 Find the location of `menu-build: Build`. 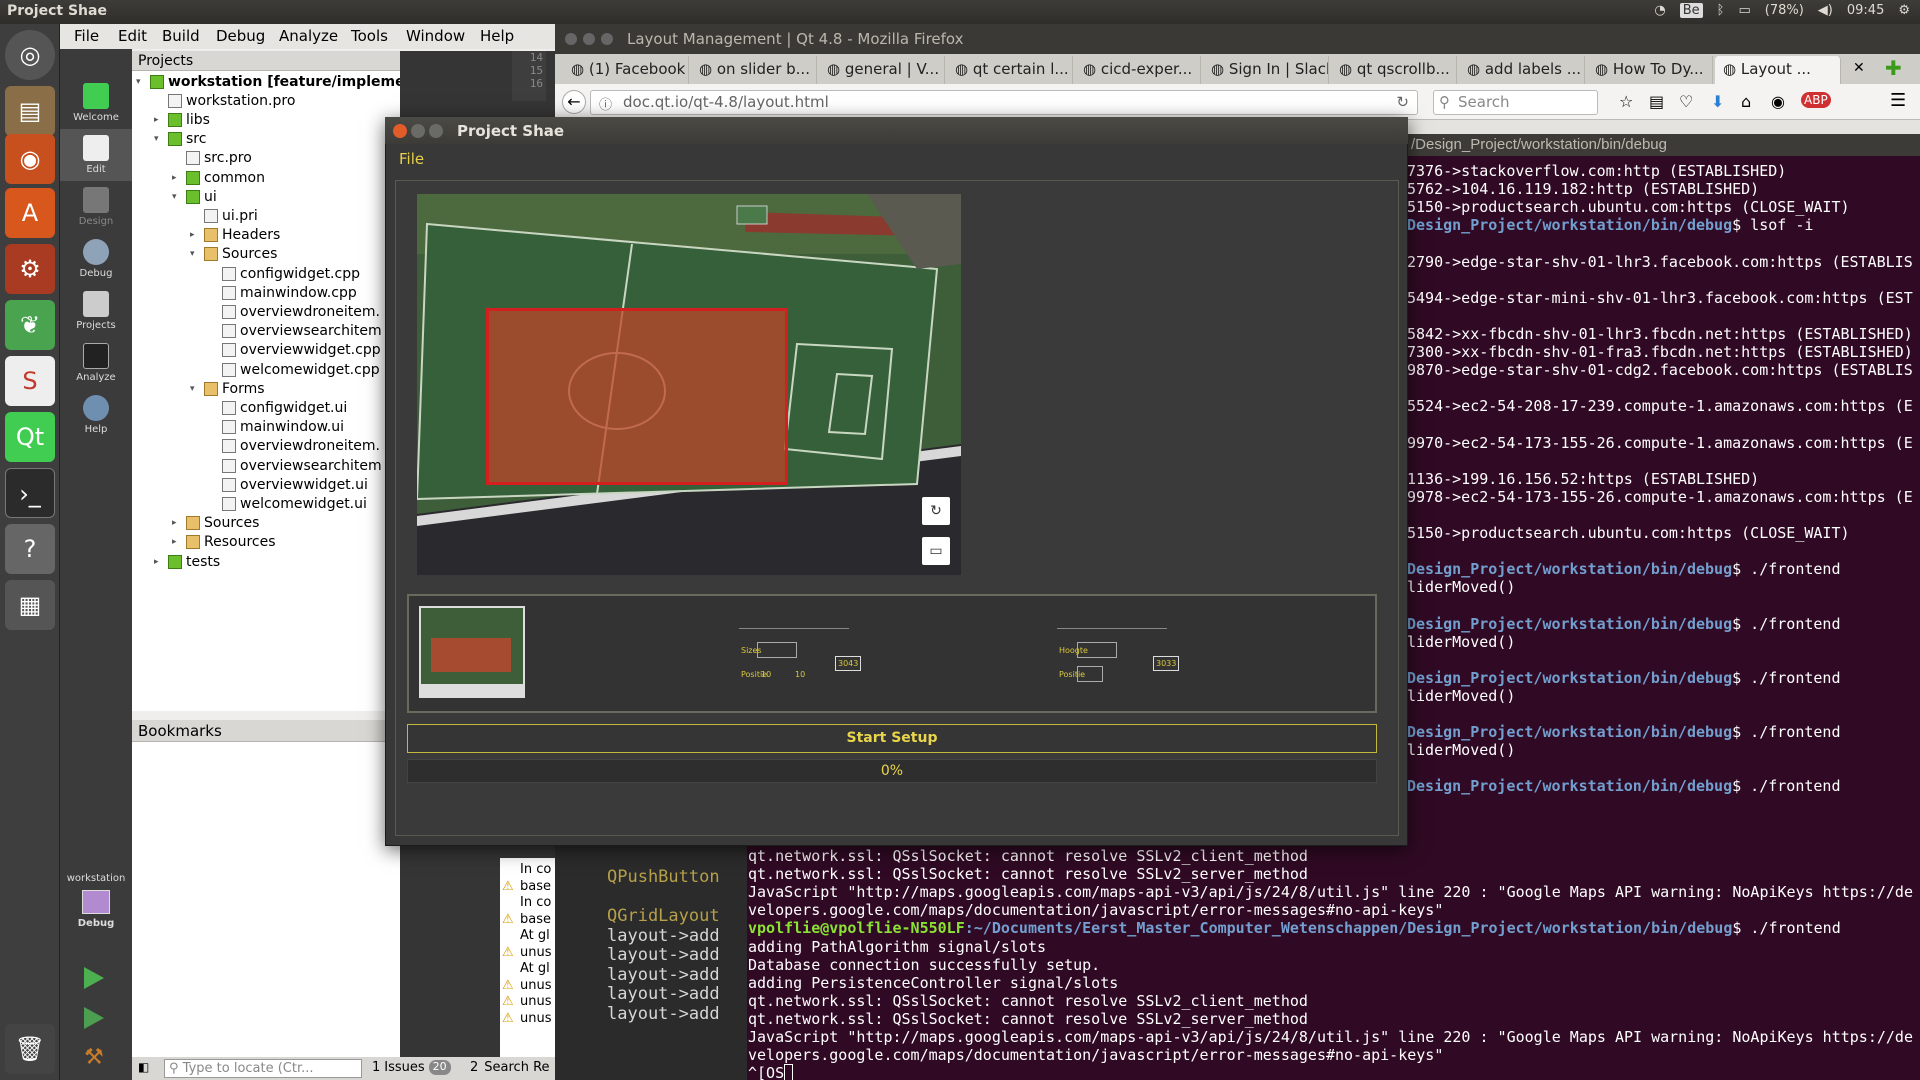

menu-build: Build is located at coordinates (181, 36).